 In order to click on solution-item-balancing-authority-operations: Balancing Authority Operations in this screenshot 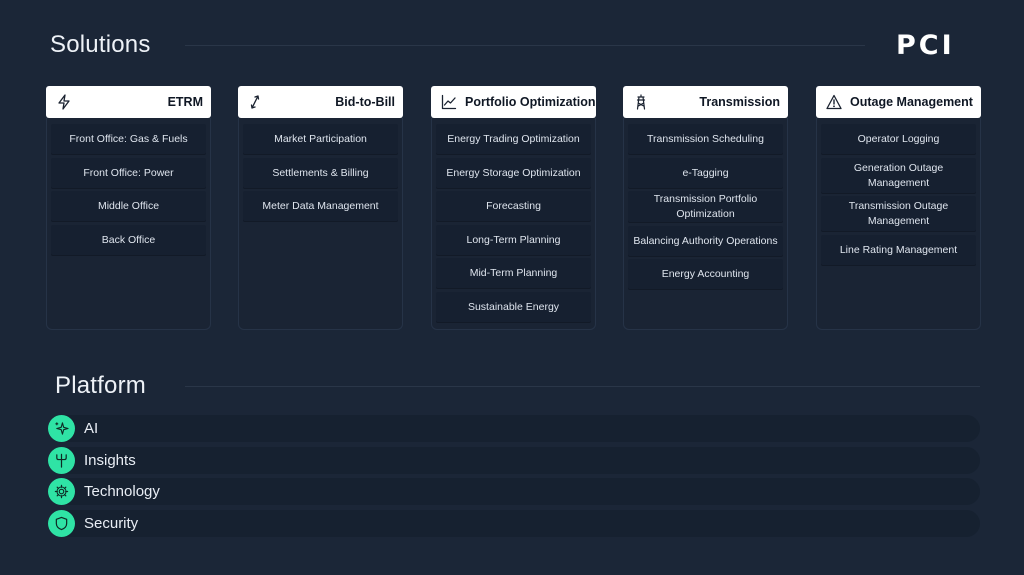, I will do `click(705, 241)`.